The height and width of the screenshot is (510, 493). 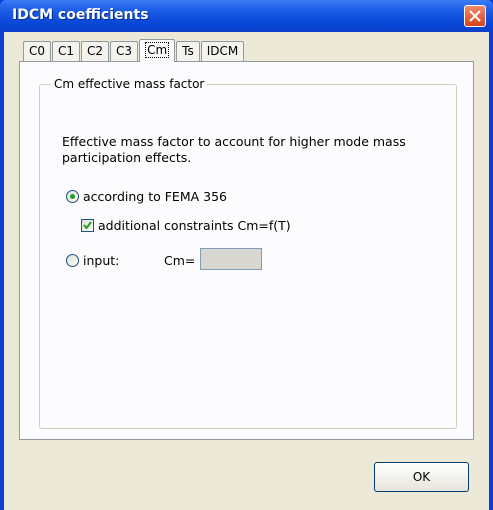 I want to click on tab-cm: Cm, so click(x=157, y=50).